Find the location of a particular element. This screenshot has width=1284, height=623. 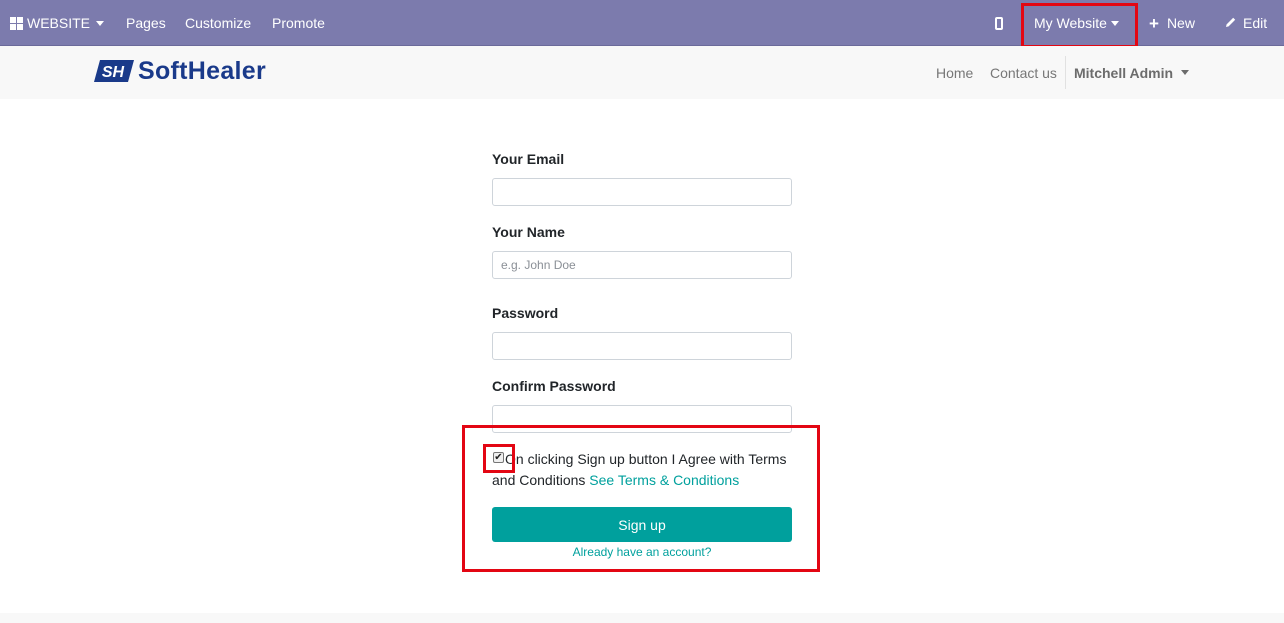

nav-contact-us: Contact us is located at coordinates (1023, 72).